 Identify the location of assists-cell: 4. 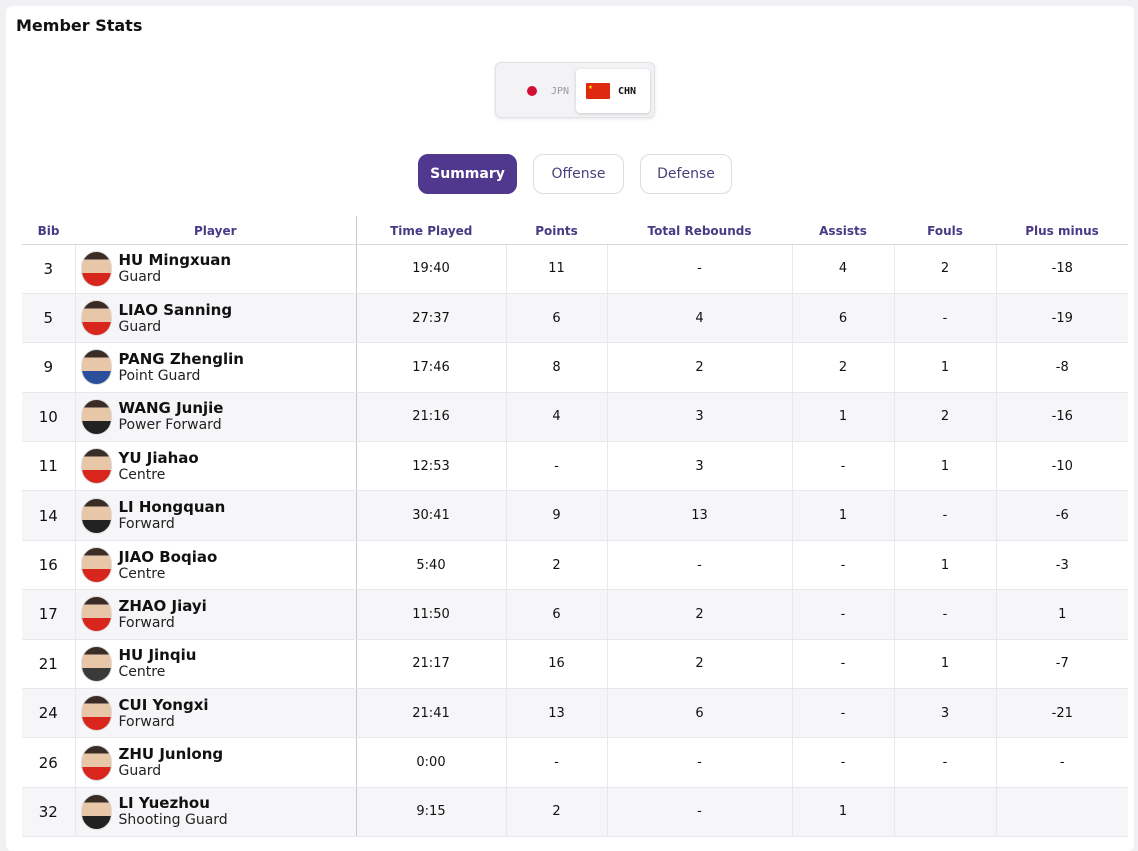
(842, 269).